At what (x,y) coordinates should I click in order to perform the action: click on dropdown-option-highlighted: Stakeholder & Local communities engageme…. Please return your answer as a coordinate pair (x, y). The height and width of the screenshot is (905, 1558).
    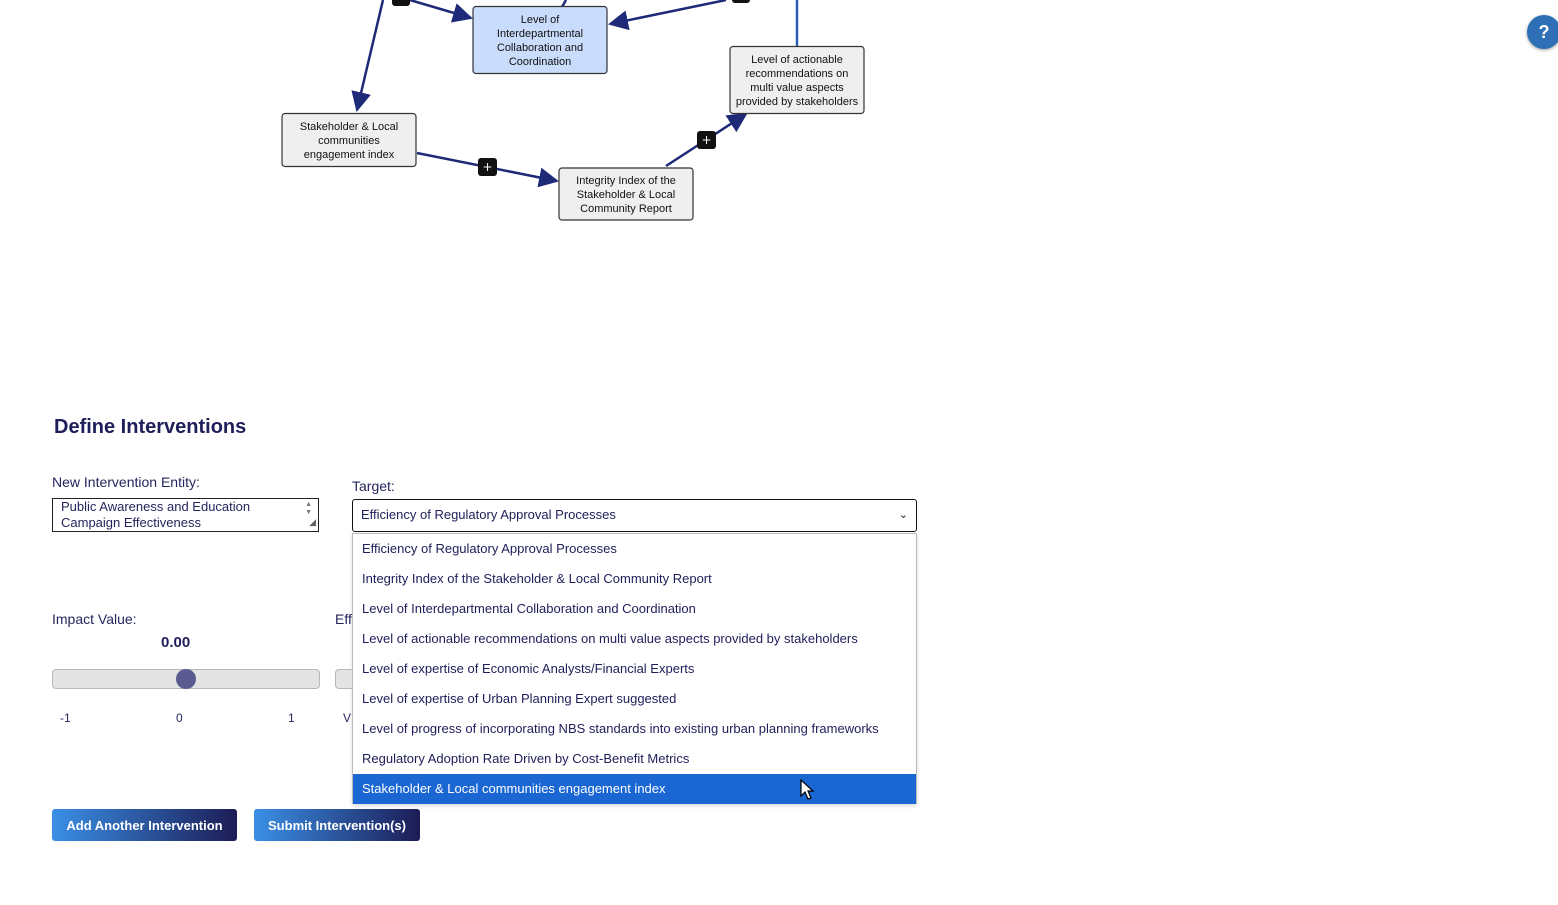
    Looking at the image, I should click on (634, 789).